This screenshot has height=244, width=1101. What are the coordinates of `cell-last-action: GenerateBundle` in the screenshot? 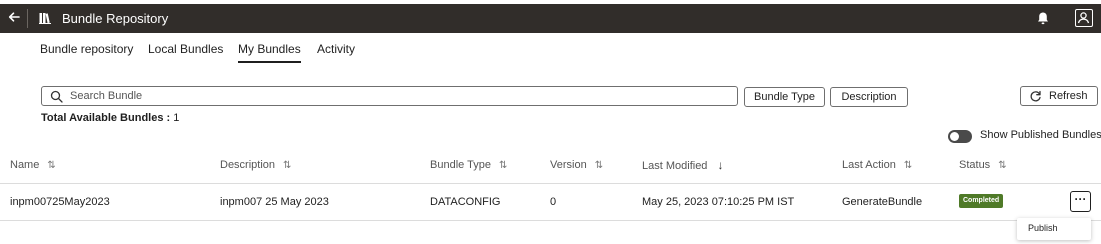 It's located at (882, 202).